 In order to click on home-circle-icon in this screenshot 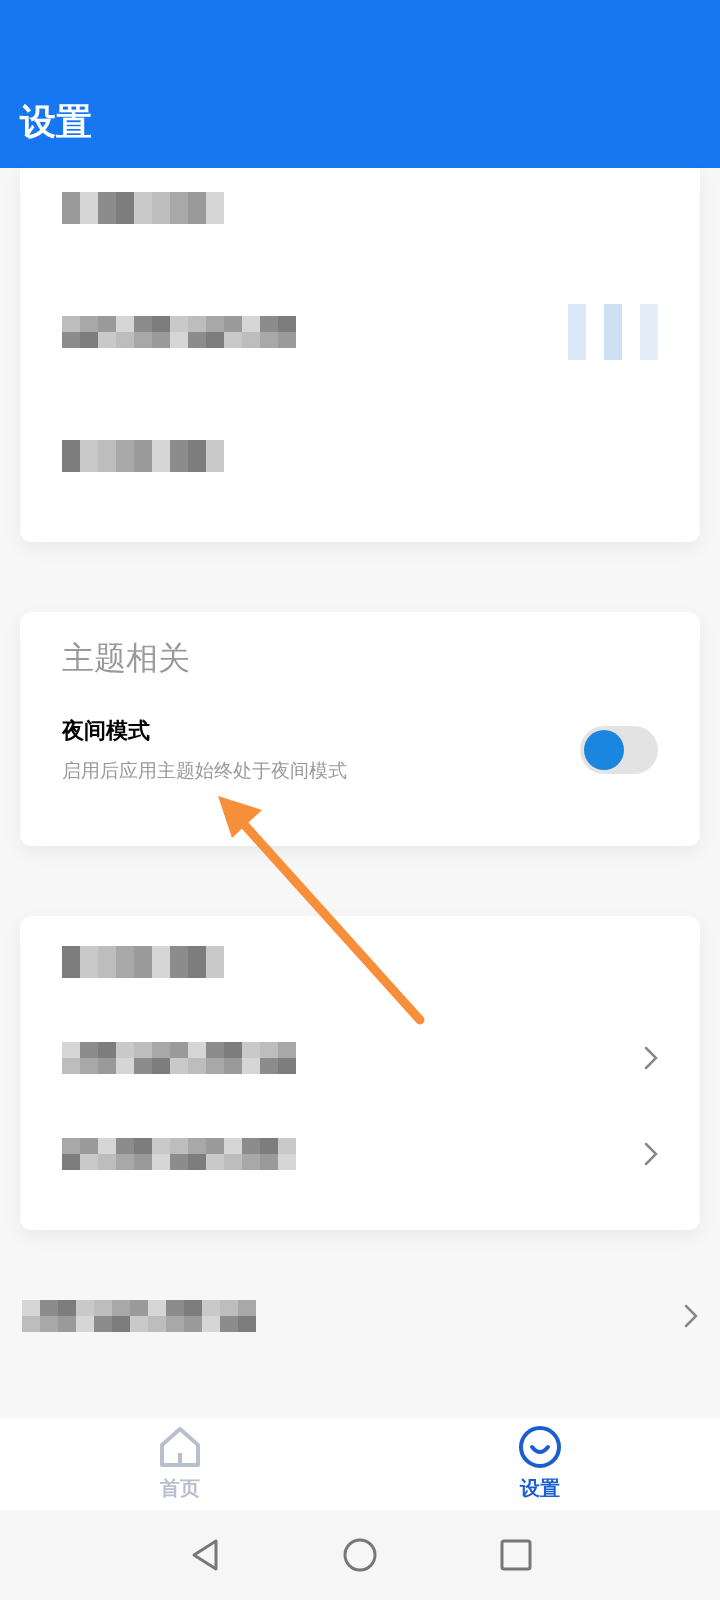, I will do `click(360, 1555)`.